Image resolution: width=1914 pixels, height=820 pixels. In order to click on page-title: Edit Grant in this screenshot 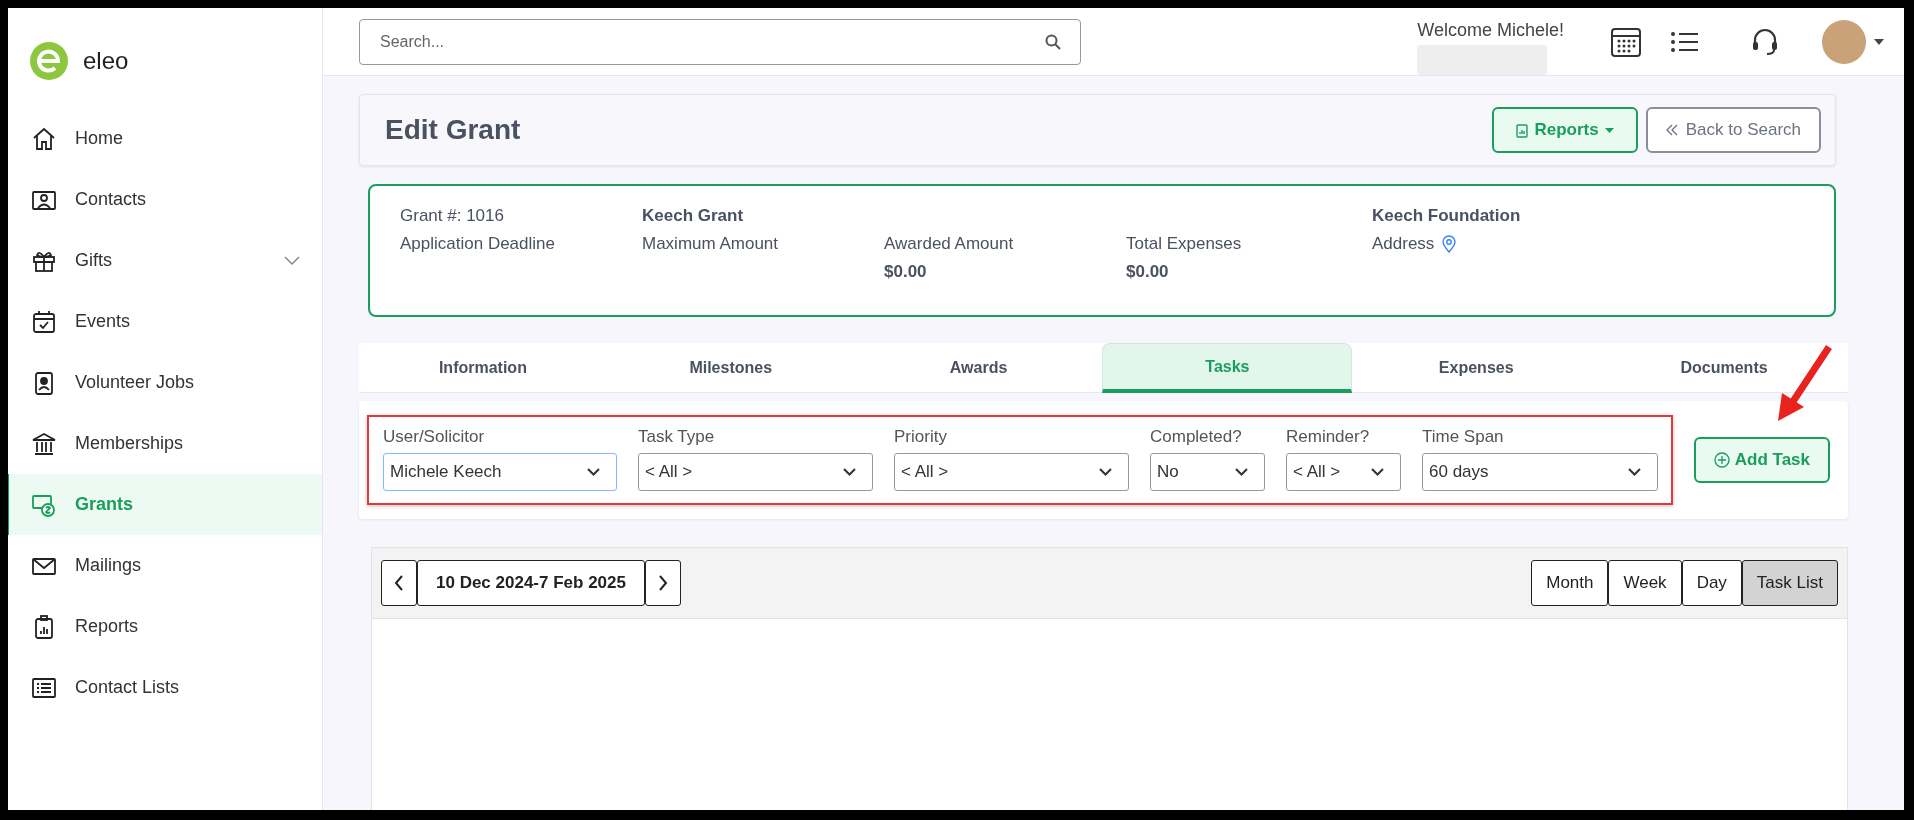, I will do `click(453, 130)`.